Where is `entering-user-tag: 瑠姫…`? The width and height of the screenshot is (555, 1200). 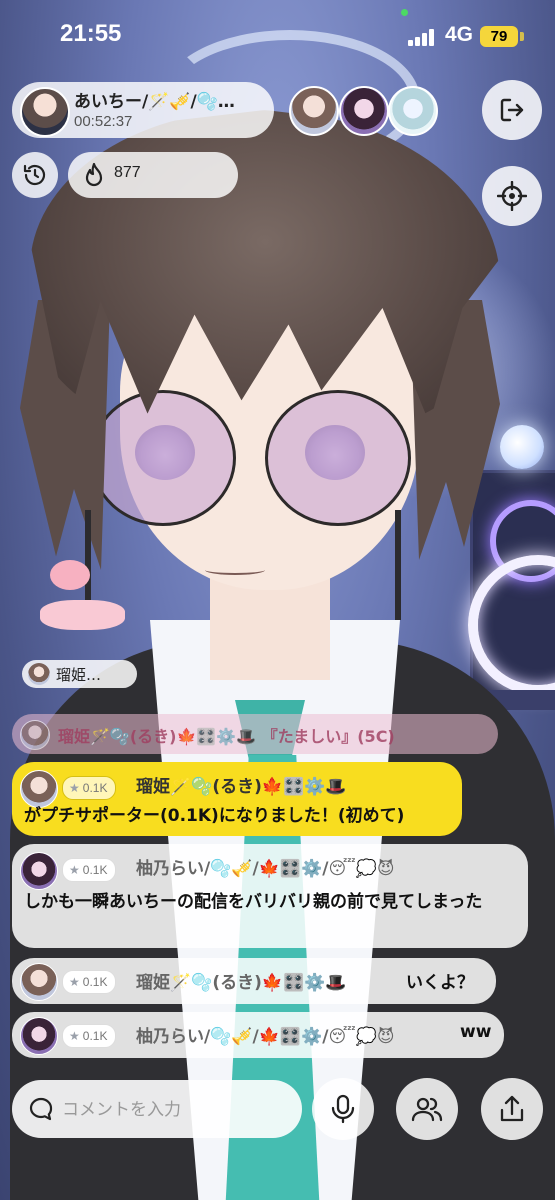
entering-user-tag: 瑠姫… is located at coordinates (79, 674).